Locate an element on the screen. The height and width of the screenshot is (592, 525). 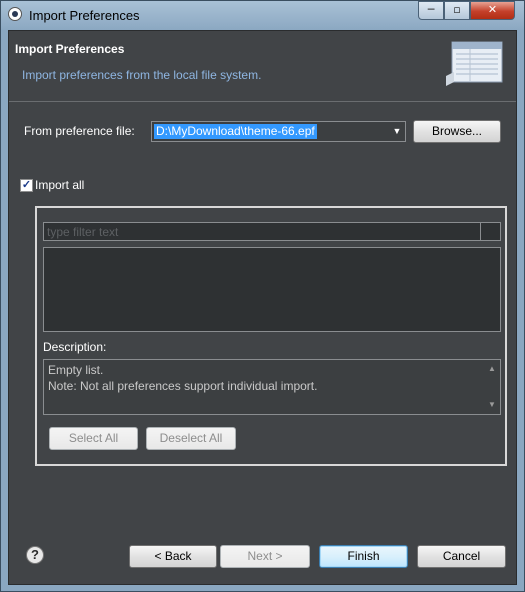
import-all-checkbox: ✓ is located at coordinates (26, 185).